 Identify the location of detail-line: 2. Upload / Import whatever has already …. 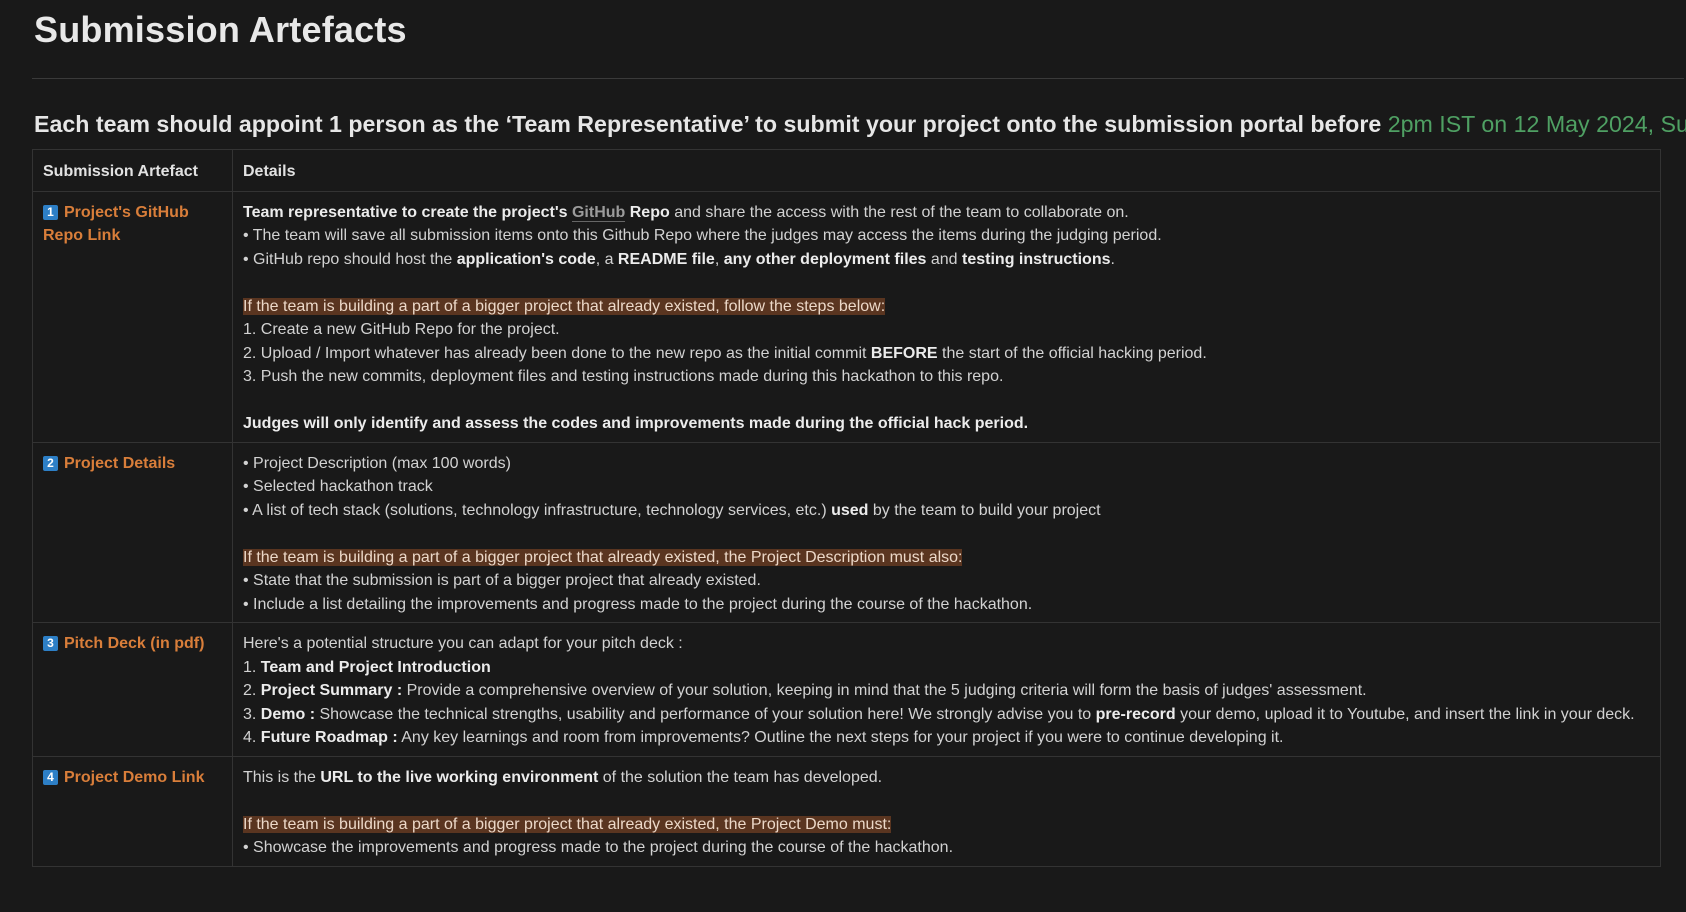
(946, 354).